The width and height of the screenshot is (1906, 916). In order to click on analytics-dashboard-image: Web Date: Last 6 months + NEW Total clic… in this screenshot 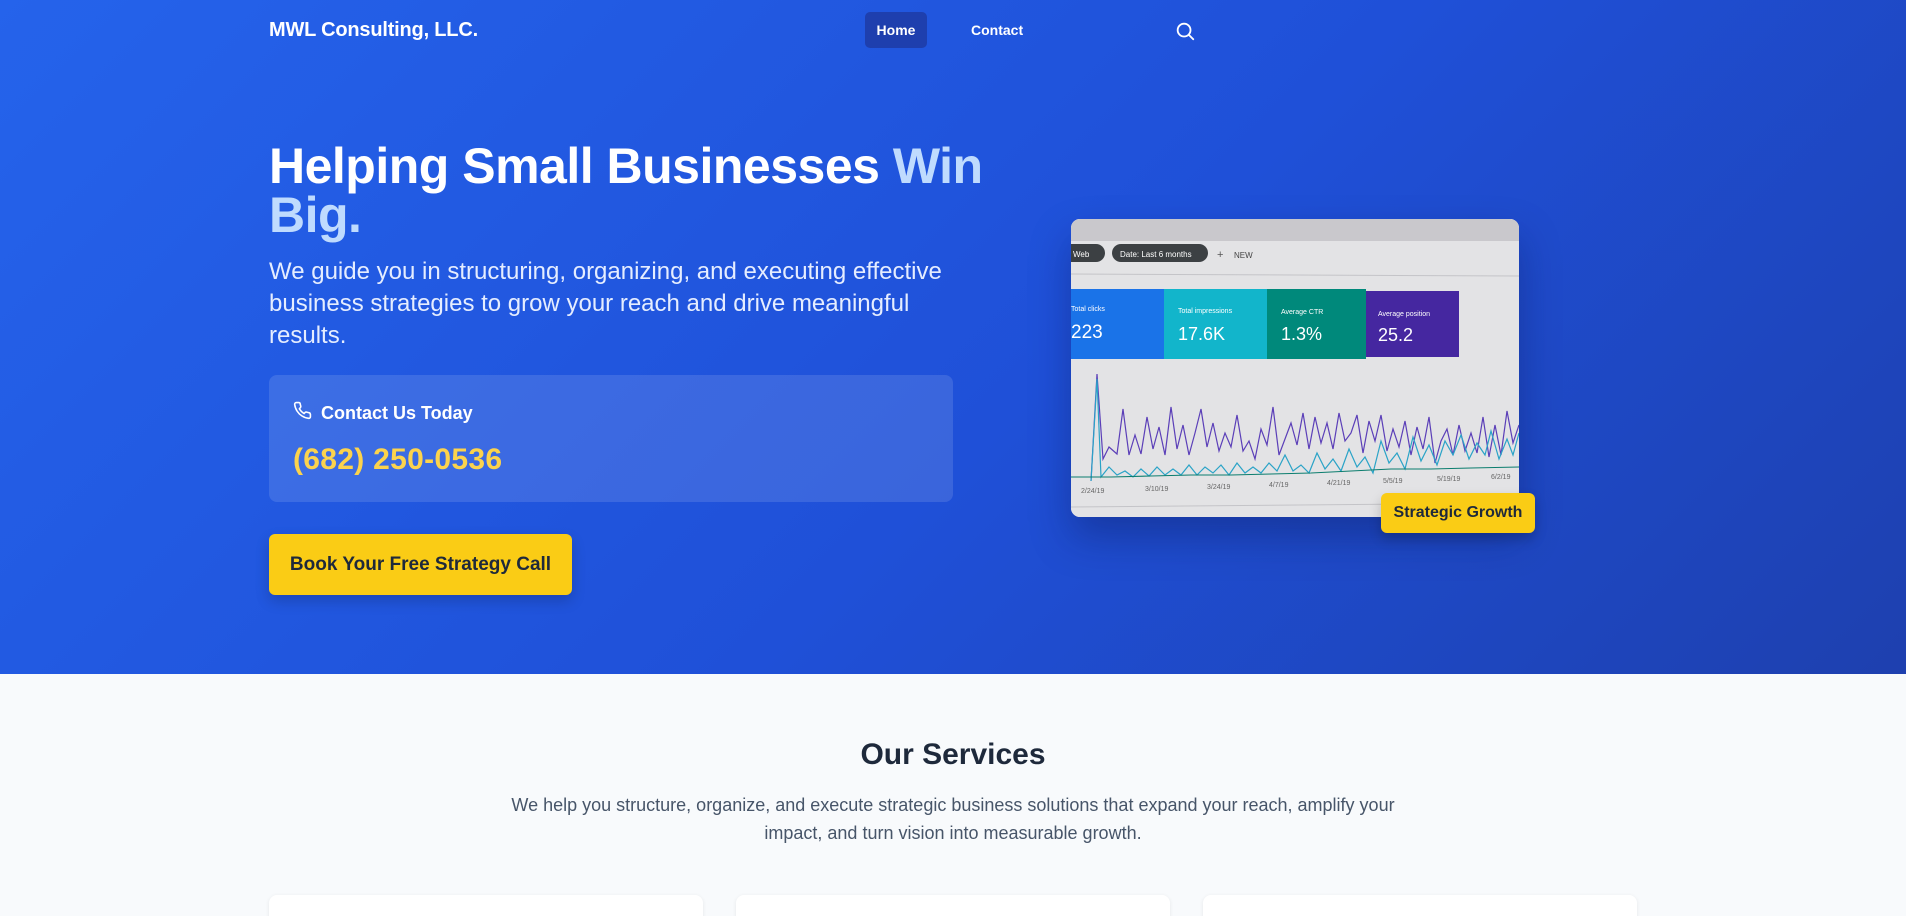, I will do `click(1295, 368)`.